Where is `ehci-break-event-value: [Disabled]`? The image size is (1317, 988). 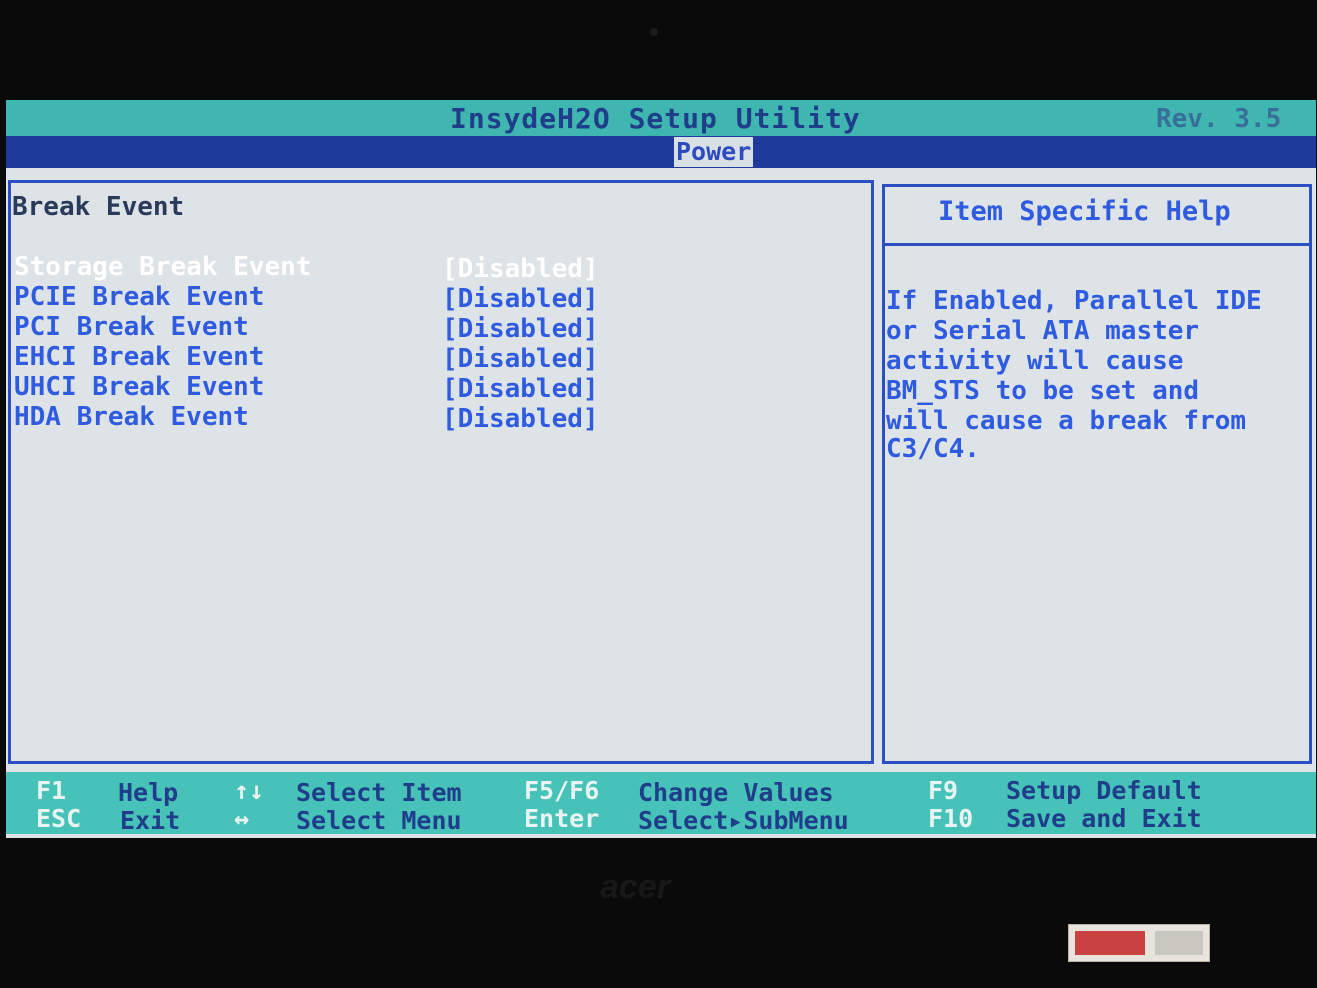 ehci-break-event-value: [Disabled] is located at coordinates (520, 359).